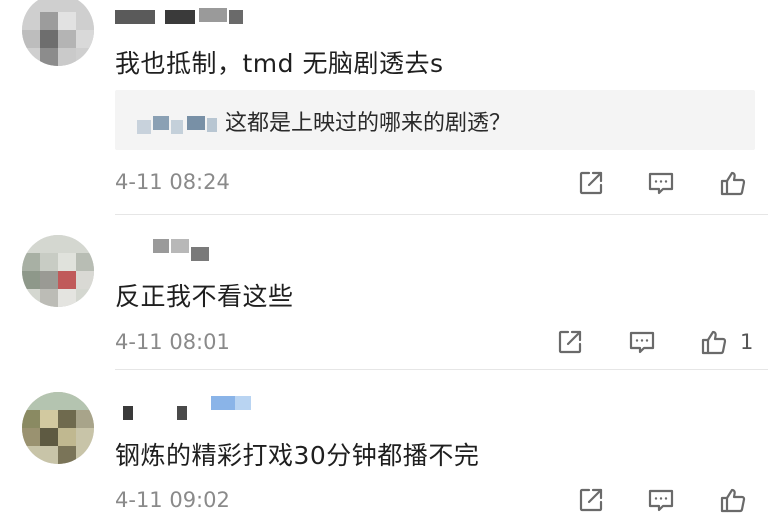 Image resolution: width=768 pixels, height=517 pixels. Describe the element at coordinates (172, 500) in the screenshot. I see `comment-time: 4-11 09:02` at that location.